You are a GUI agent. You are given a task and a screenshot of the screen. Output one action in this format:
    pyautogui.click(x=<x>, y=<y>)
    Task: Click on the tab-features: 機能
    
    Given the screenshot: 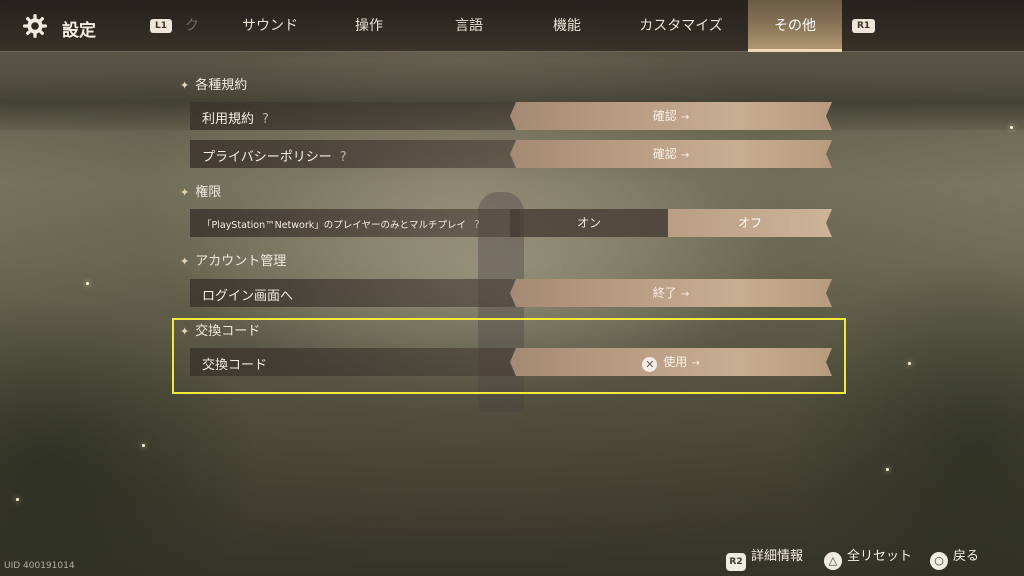 What is the action you would take?
    pyautogui.click(x=567, y=26)
    